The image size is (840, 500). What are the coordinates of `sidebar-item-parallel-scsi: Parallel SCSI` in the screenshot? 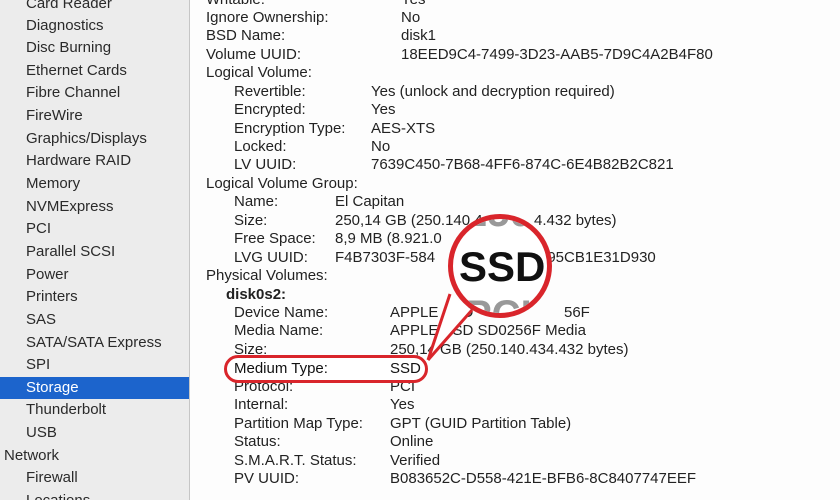 It's located at (94, 252).